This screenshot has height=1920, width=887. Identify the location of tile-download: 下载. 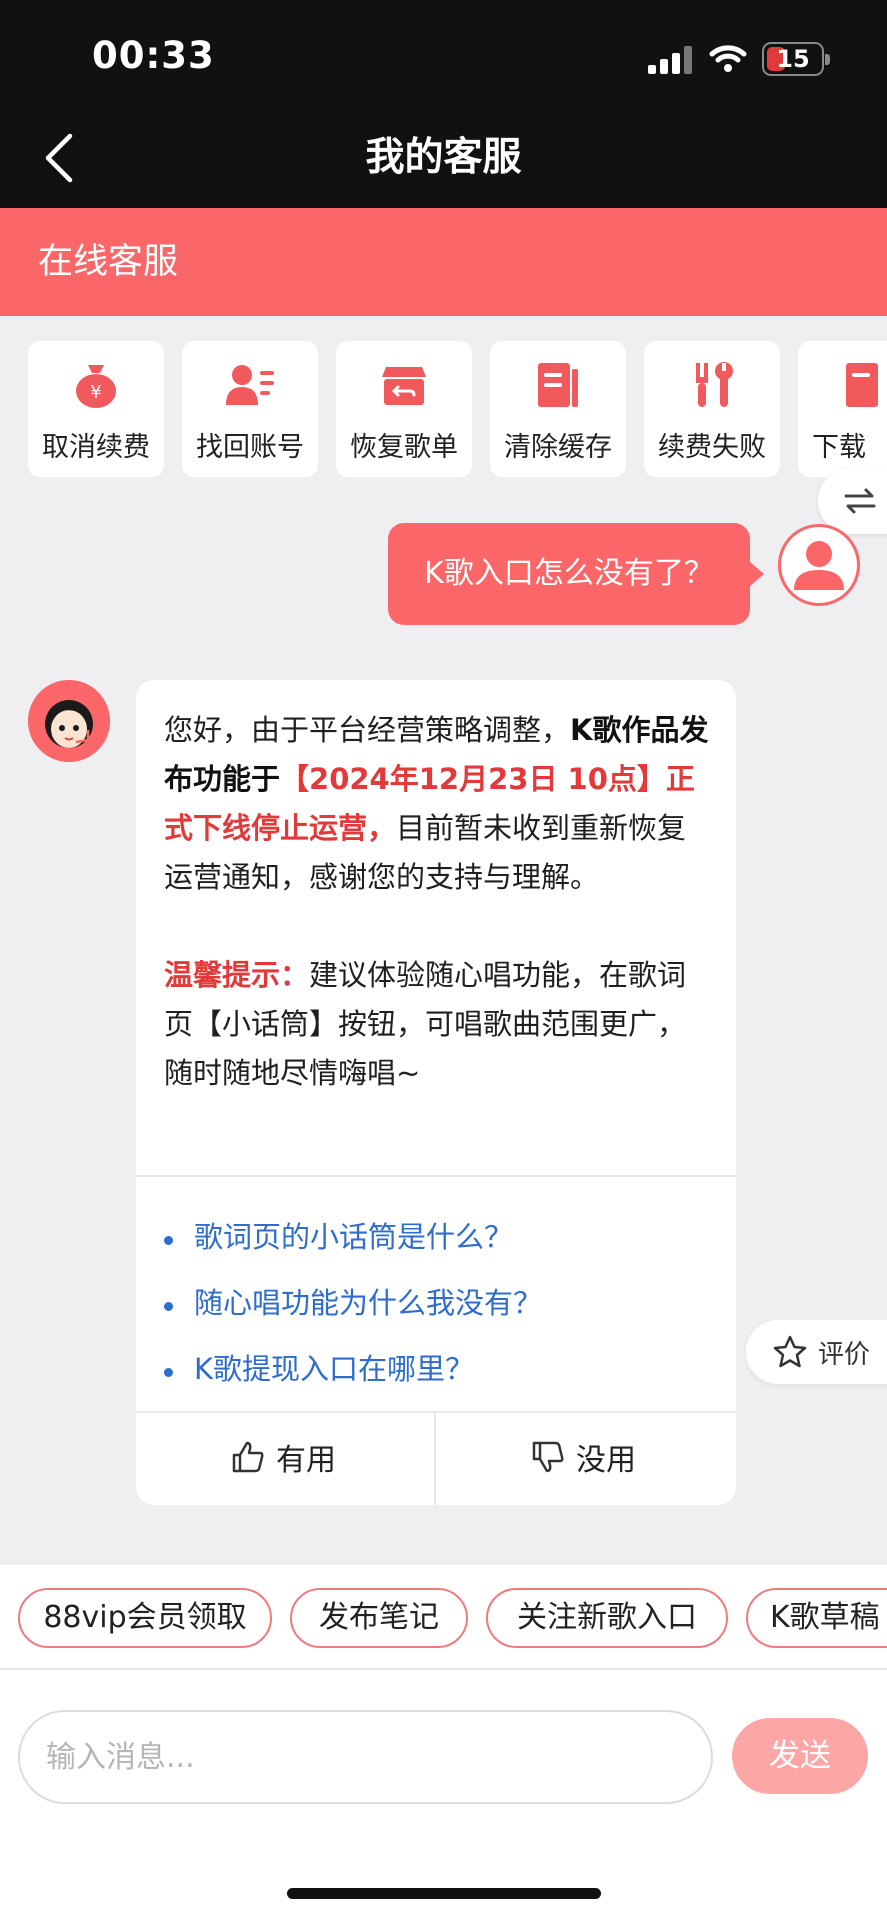
(842, 409).